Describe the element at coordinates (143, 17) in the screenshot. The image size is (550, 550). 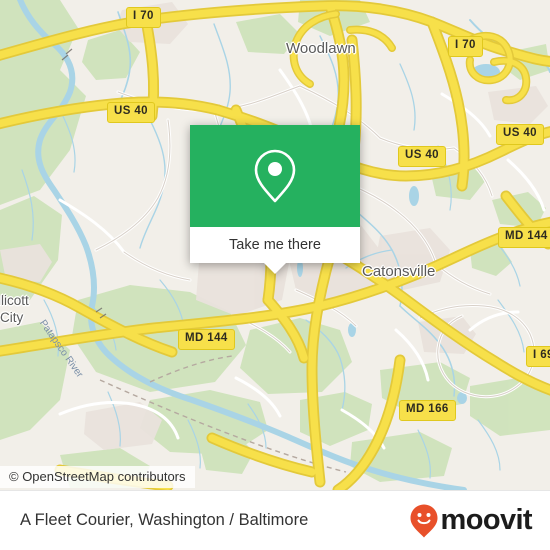
I see `route-shield-i70-west: I 70` at that location.